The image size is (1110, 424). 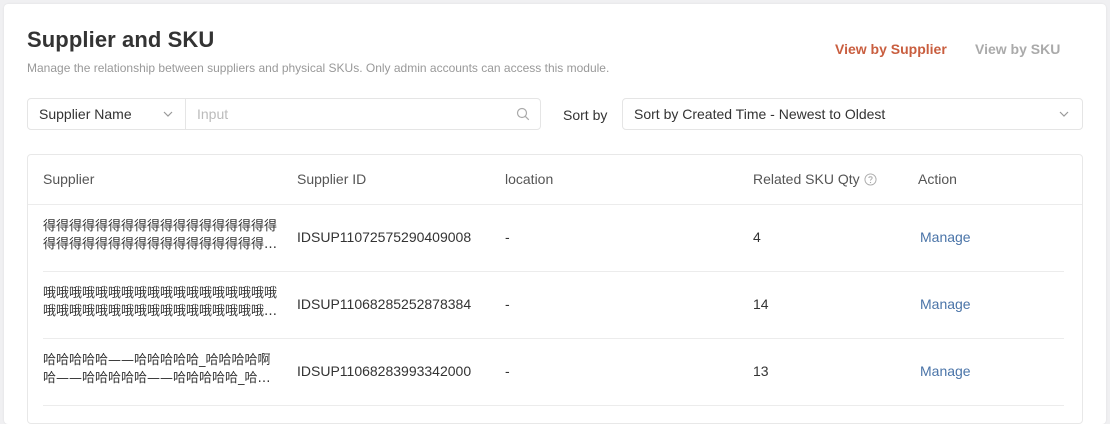 I want to click on search-field-select: Supplier Name, so click(x=107, y=114).